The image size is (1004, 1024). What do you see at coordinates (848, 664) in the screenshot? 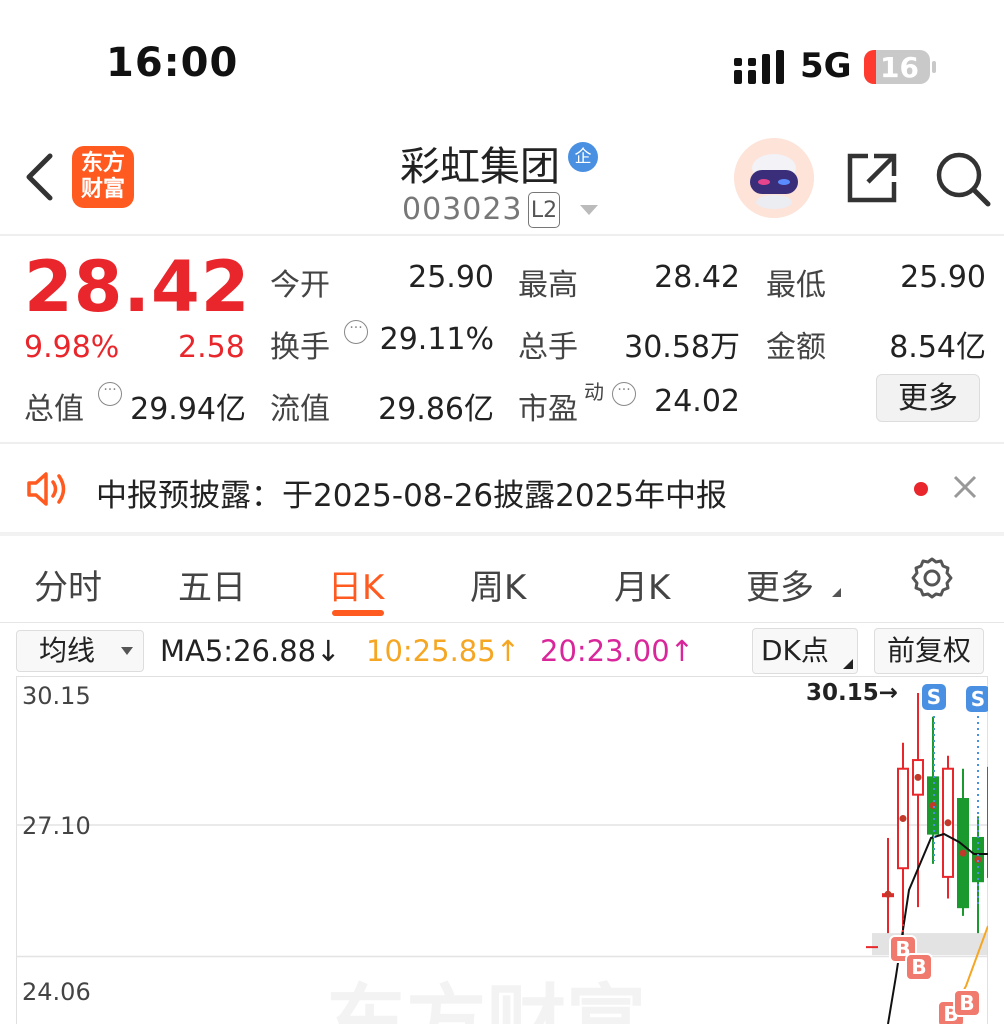
I see `corner-triangle-icon` at bounding box center [848, 664].